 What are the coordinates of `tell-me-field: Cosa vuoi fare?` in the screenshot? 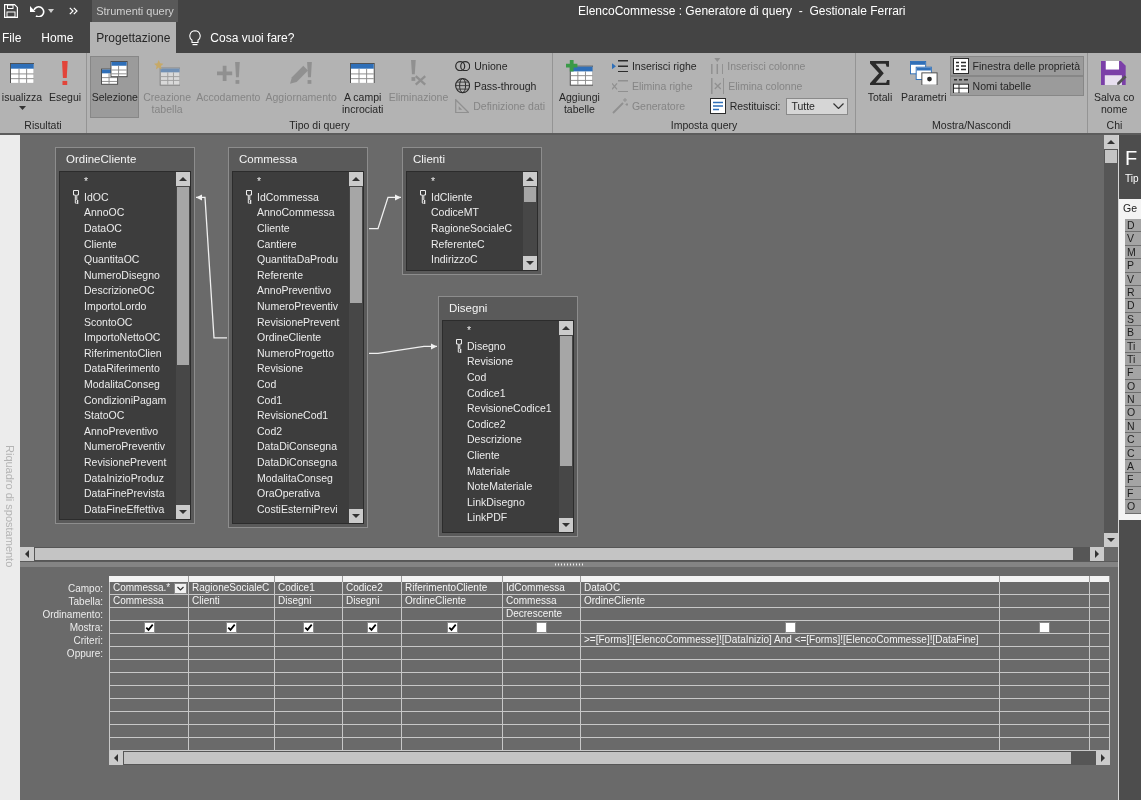 It's located at (258, 37).